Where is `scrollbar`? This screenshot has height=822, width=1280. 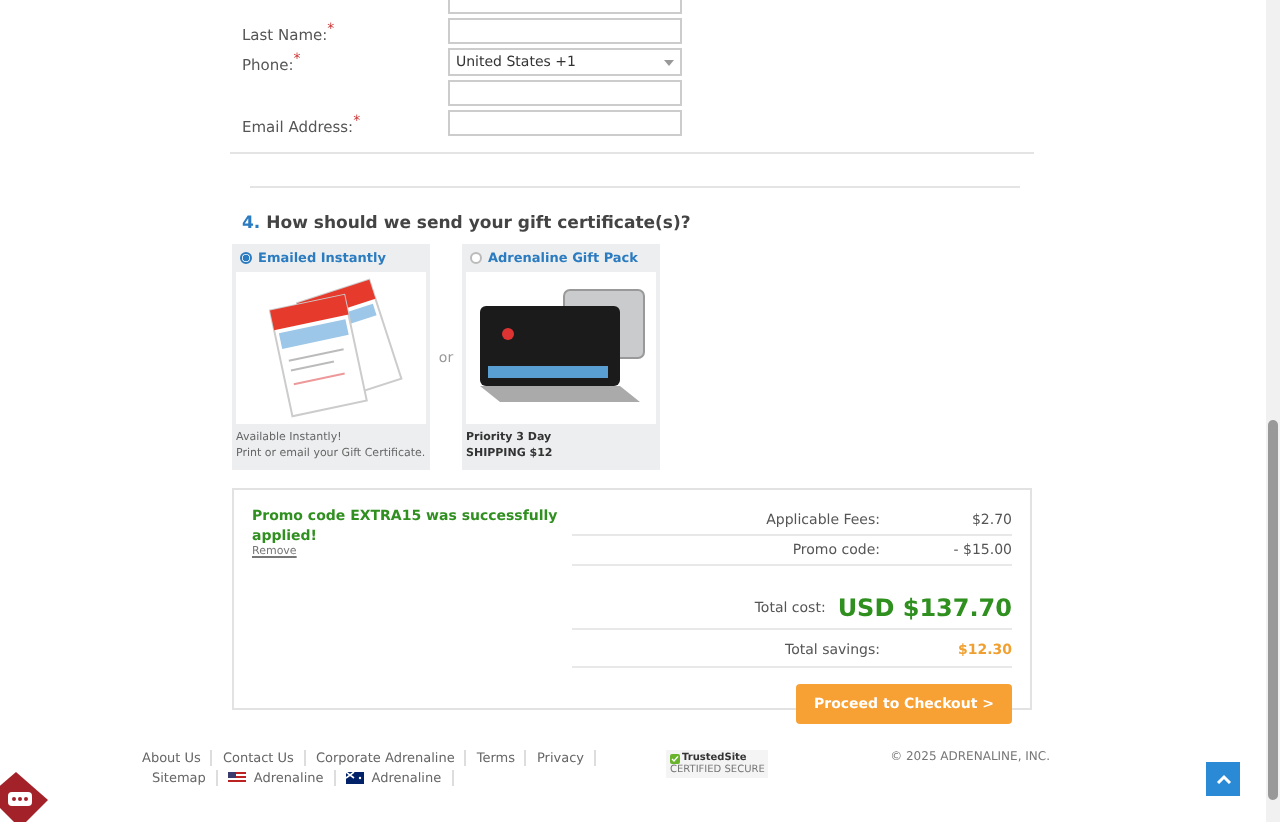 scrollbar is located at coordinates (1273, 411).